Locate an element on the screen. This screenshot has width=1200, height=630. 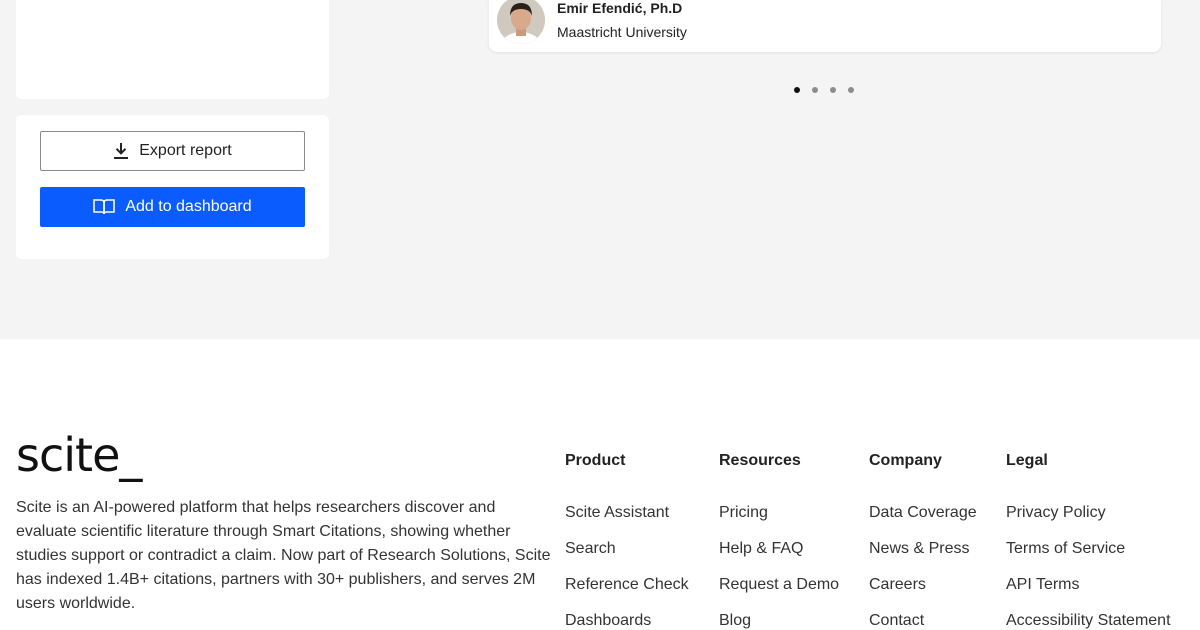
footer-link-dashboards: Dashboards is located at coordinates (627, 620).